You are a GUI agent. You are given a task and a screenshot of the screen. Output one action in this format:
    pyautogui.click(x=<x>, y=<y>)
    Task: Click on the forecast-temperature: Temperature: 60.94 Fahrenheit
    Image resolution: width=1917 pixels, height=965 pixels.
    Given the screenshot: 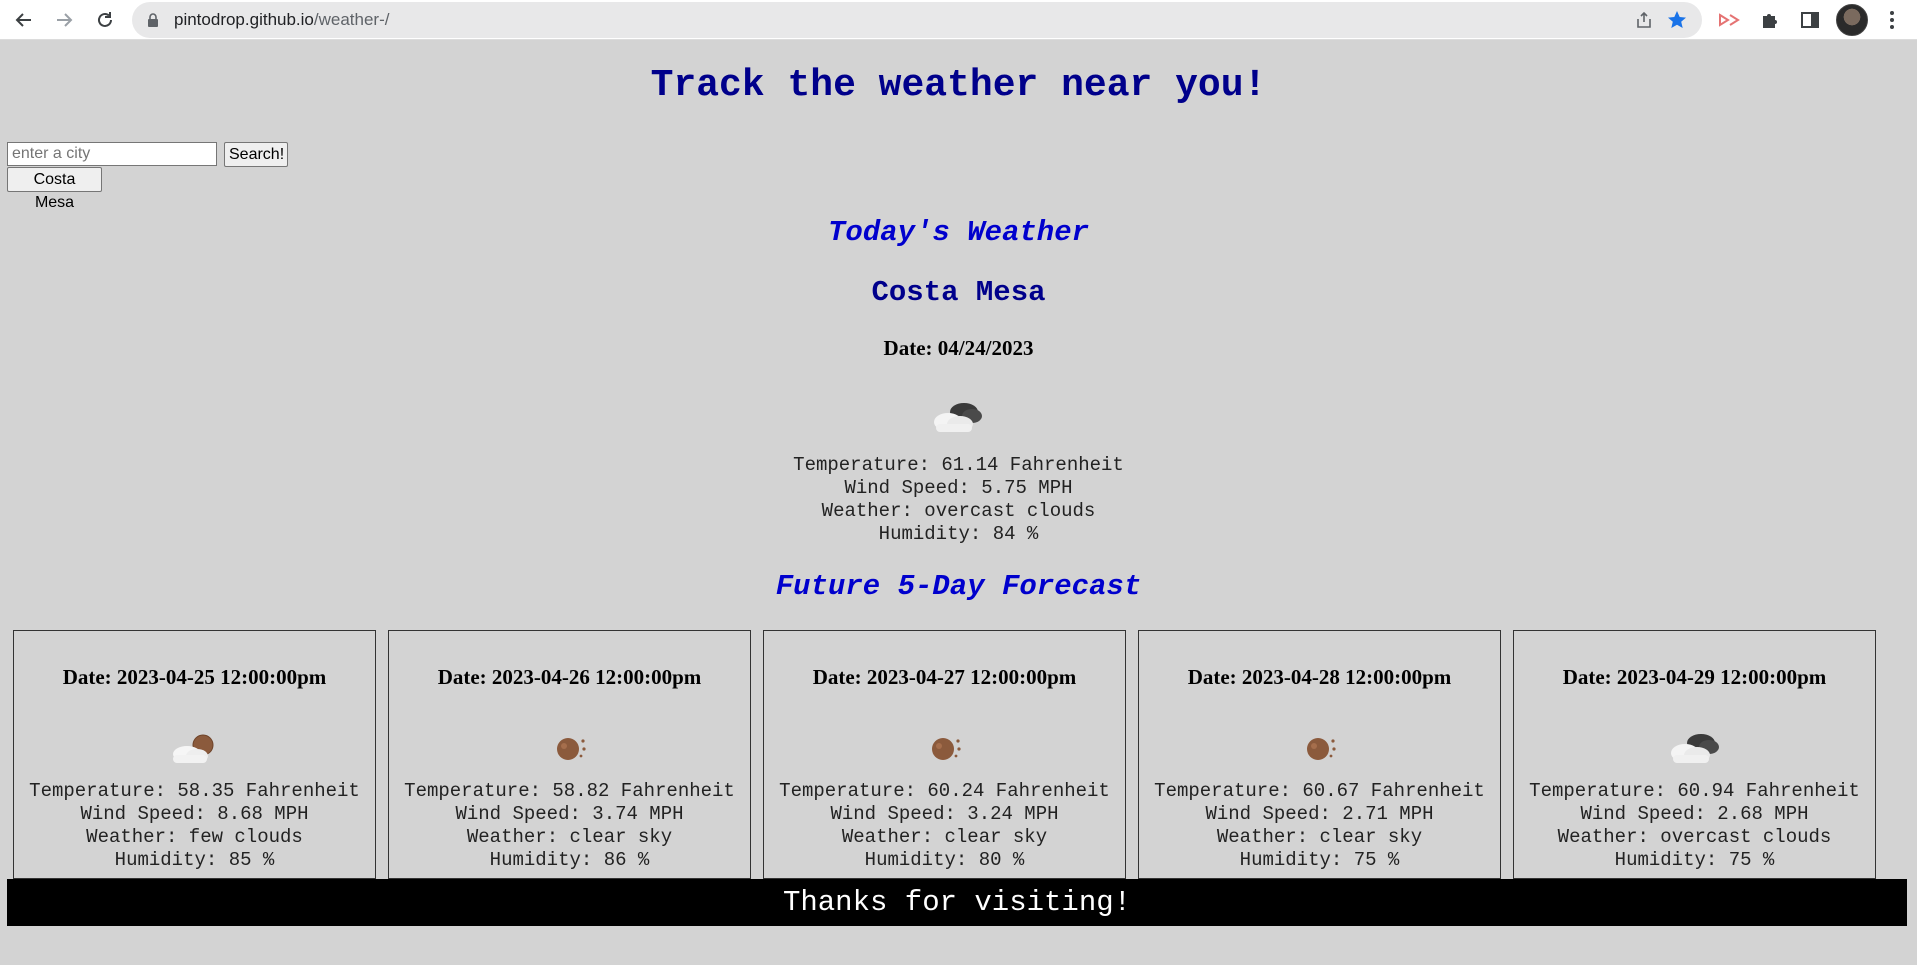 What is the action you would take?
    pyautogui.click(x=1694, y=791)
    